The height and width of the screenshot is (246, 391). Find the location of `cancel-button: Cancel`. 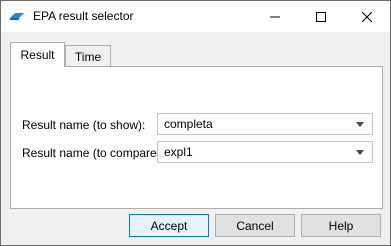

cancel-button: Cancel is located at coordinates (255, 225).